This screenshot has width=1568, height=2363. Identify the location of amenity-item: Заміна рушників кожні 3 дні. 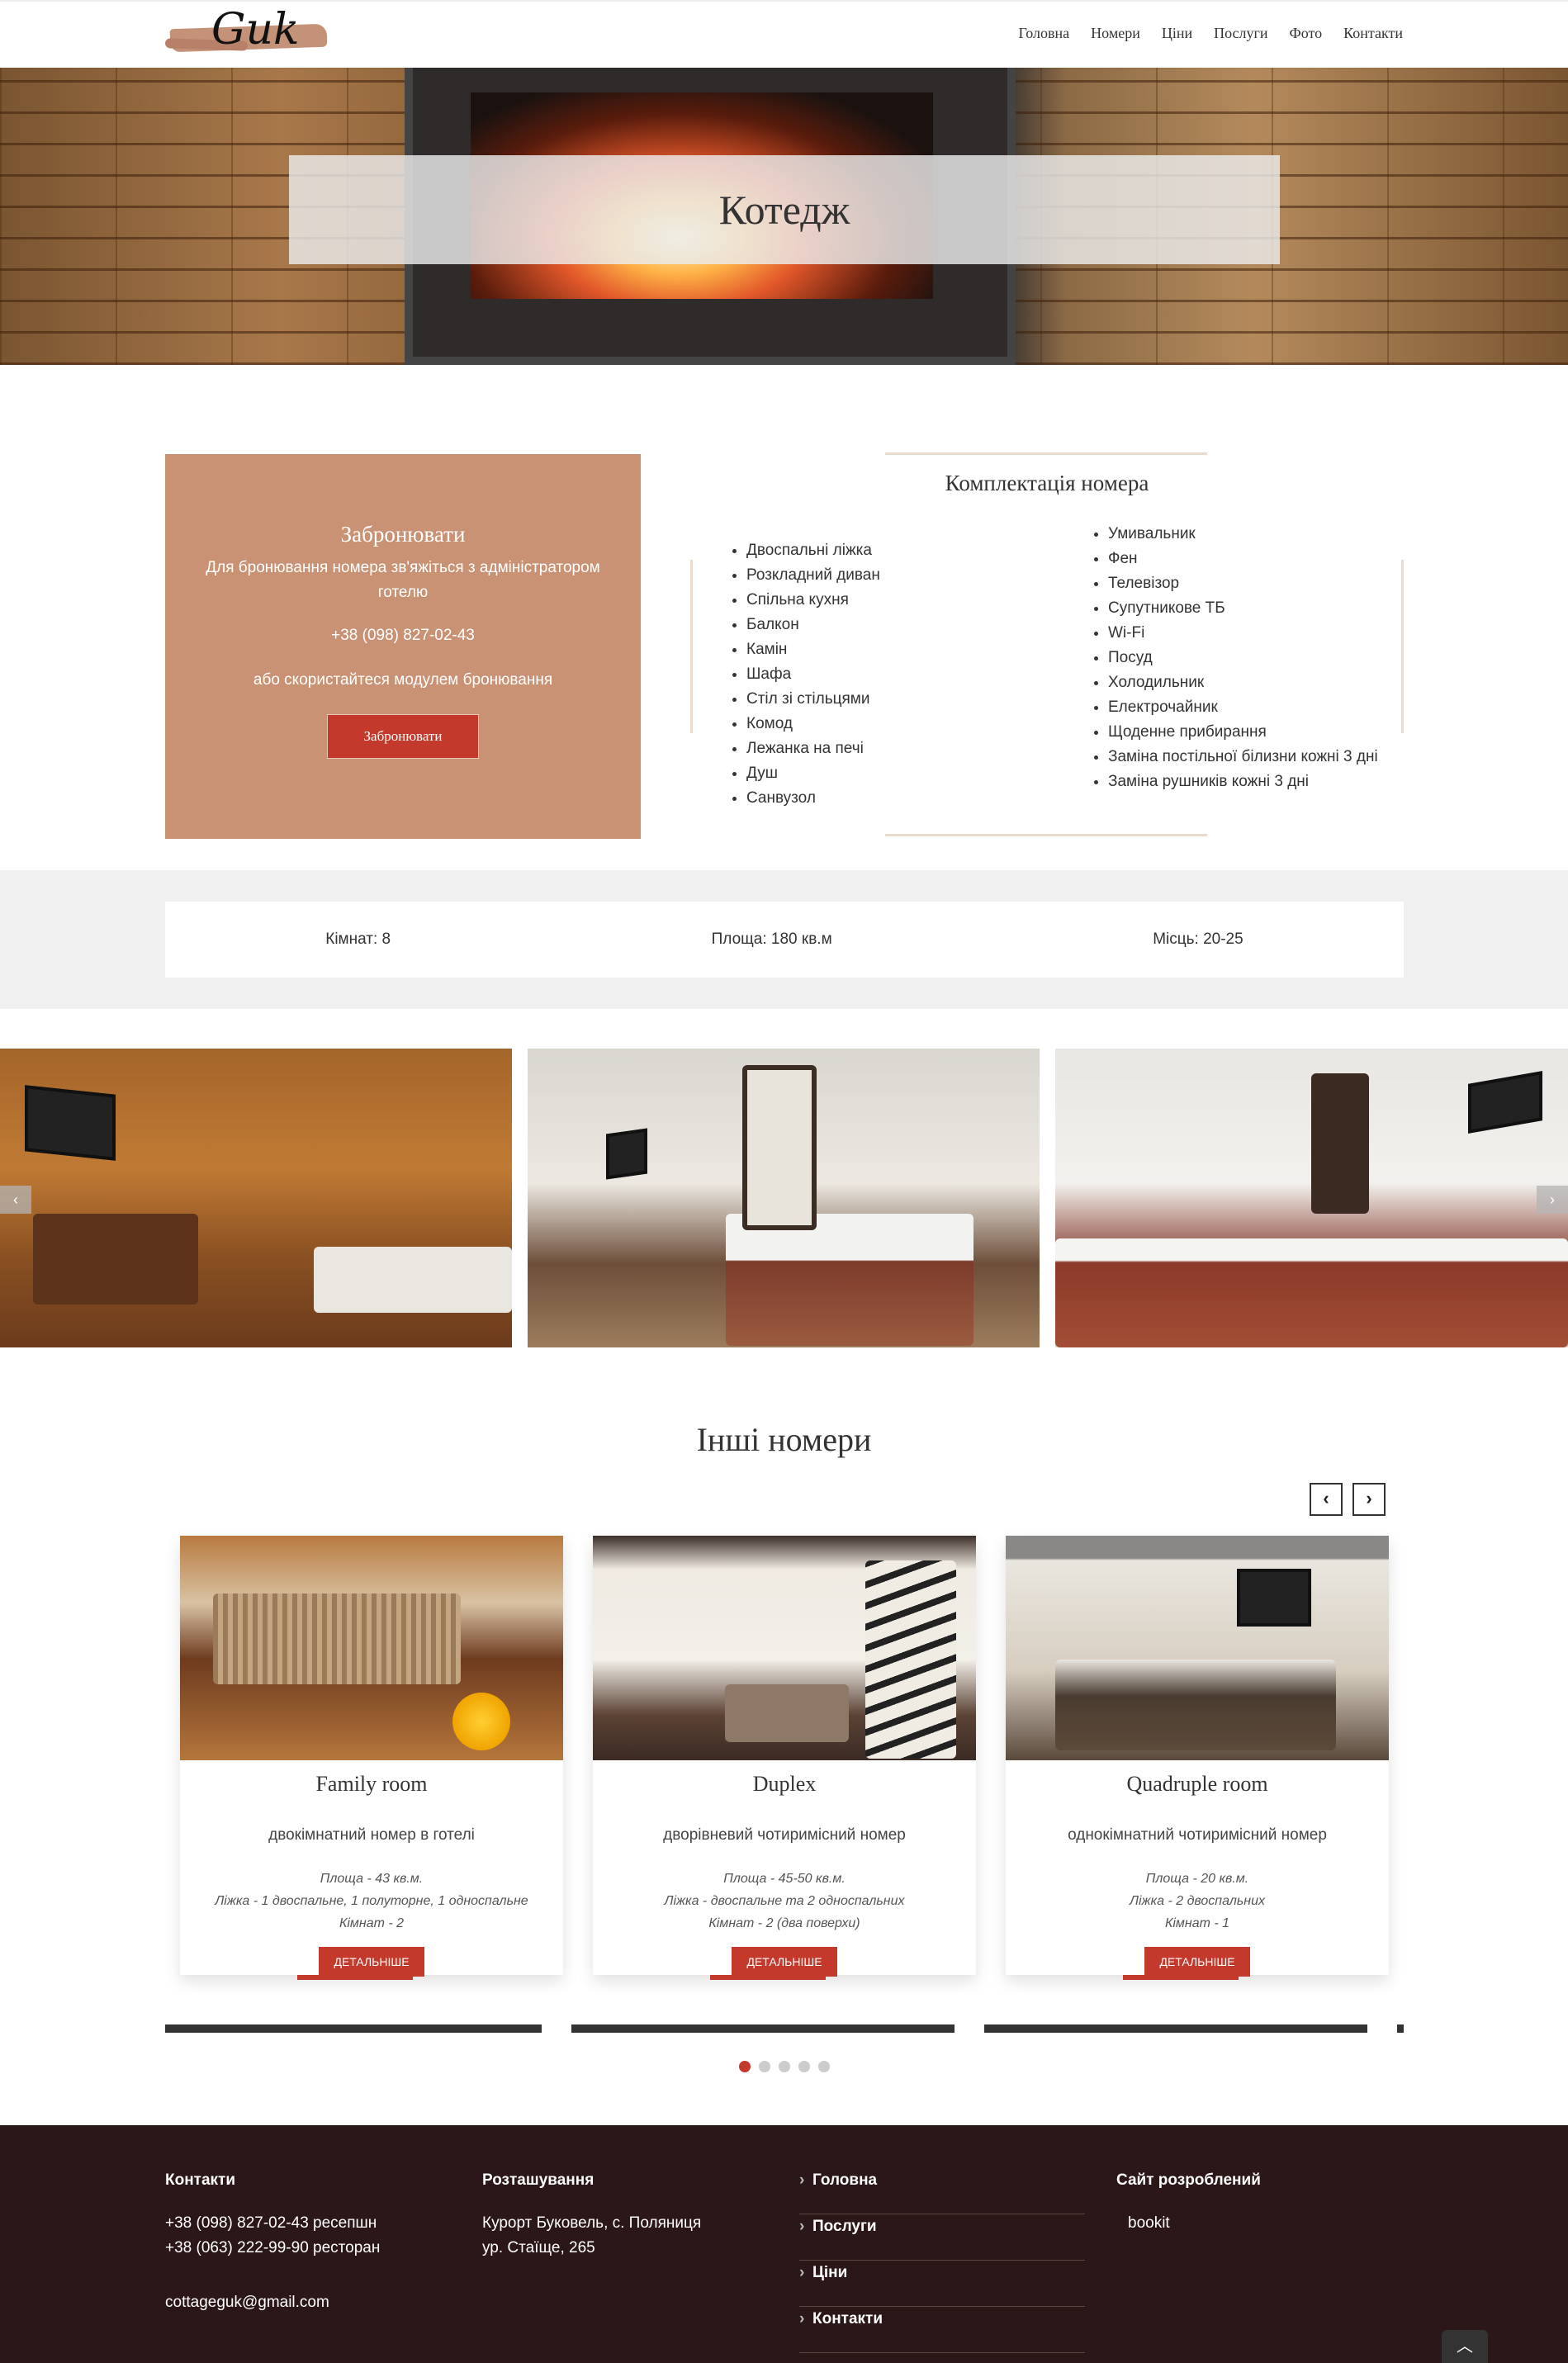
(1247, 782).